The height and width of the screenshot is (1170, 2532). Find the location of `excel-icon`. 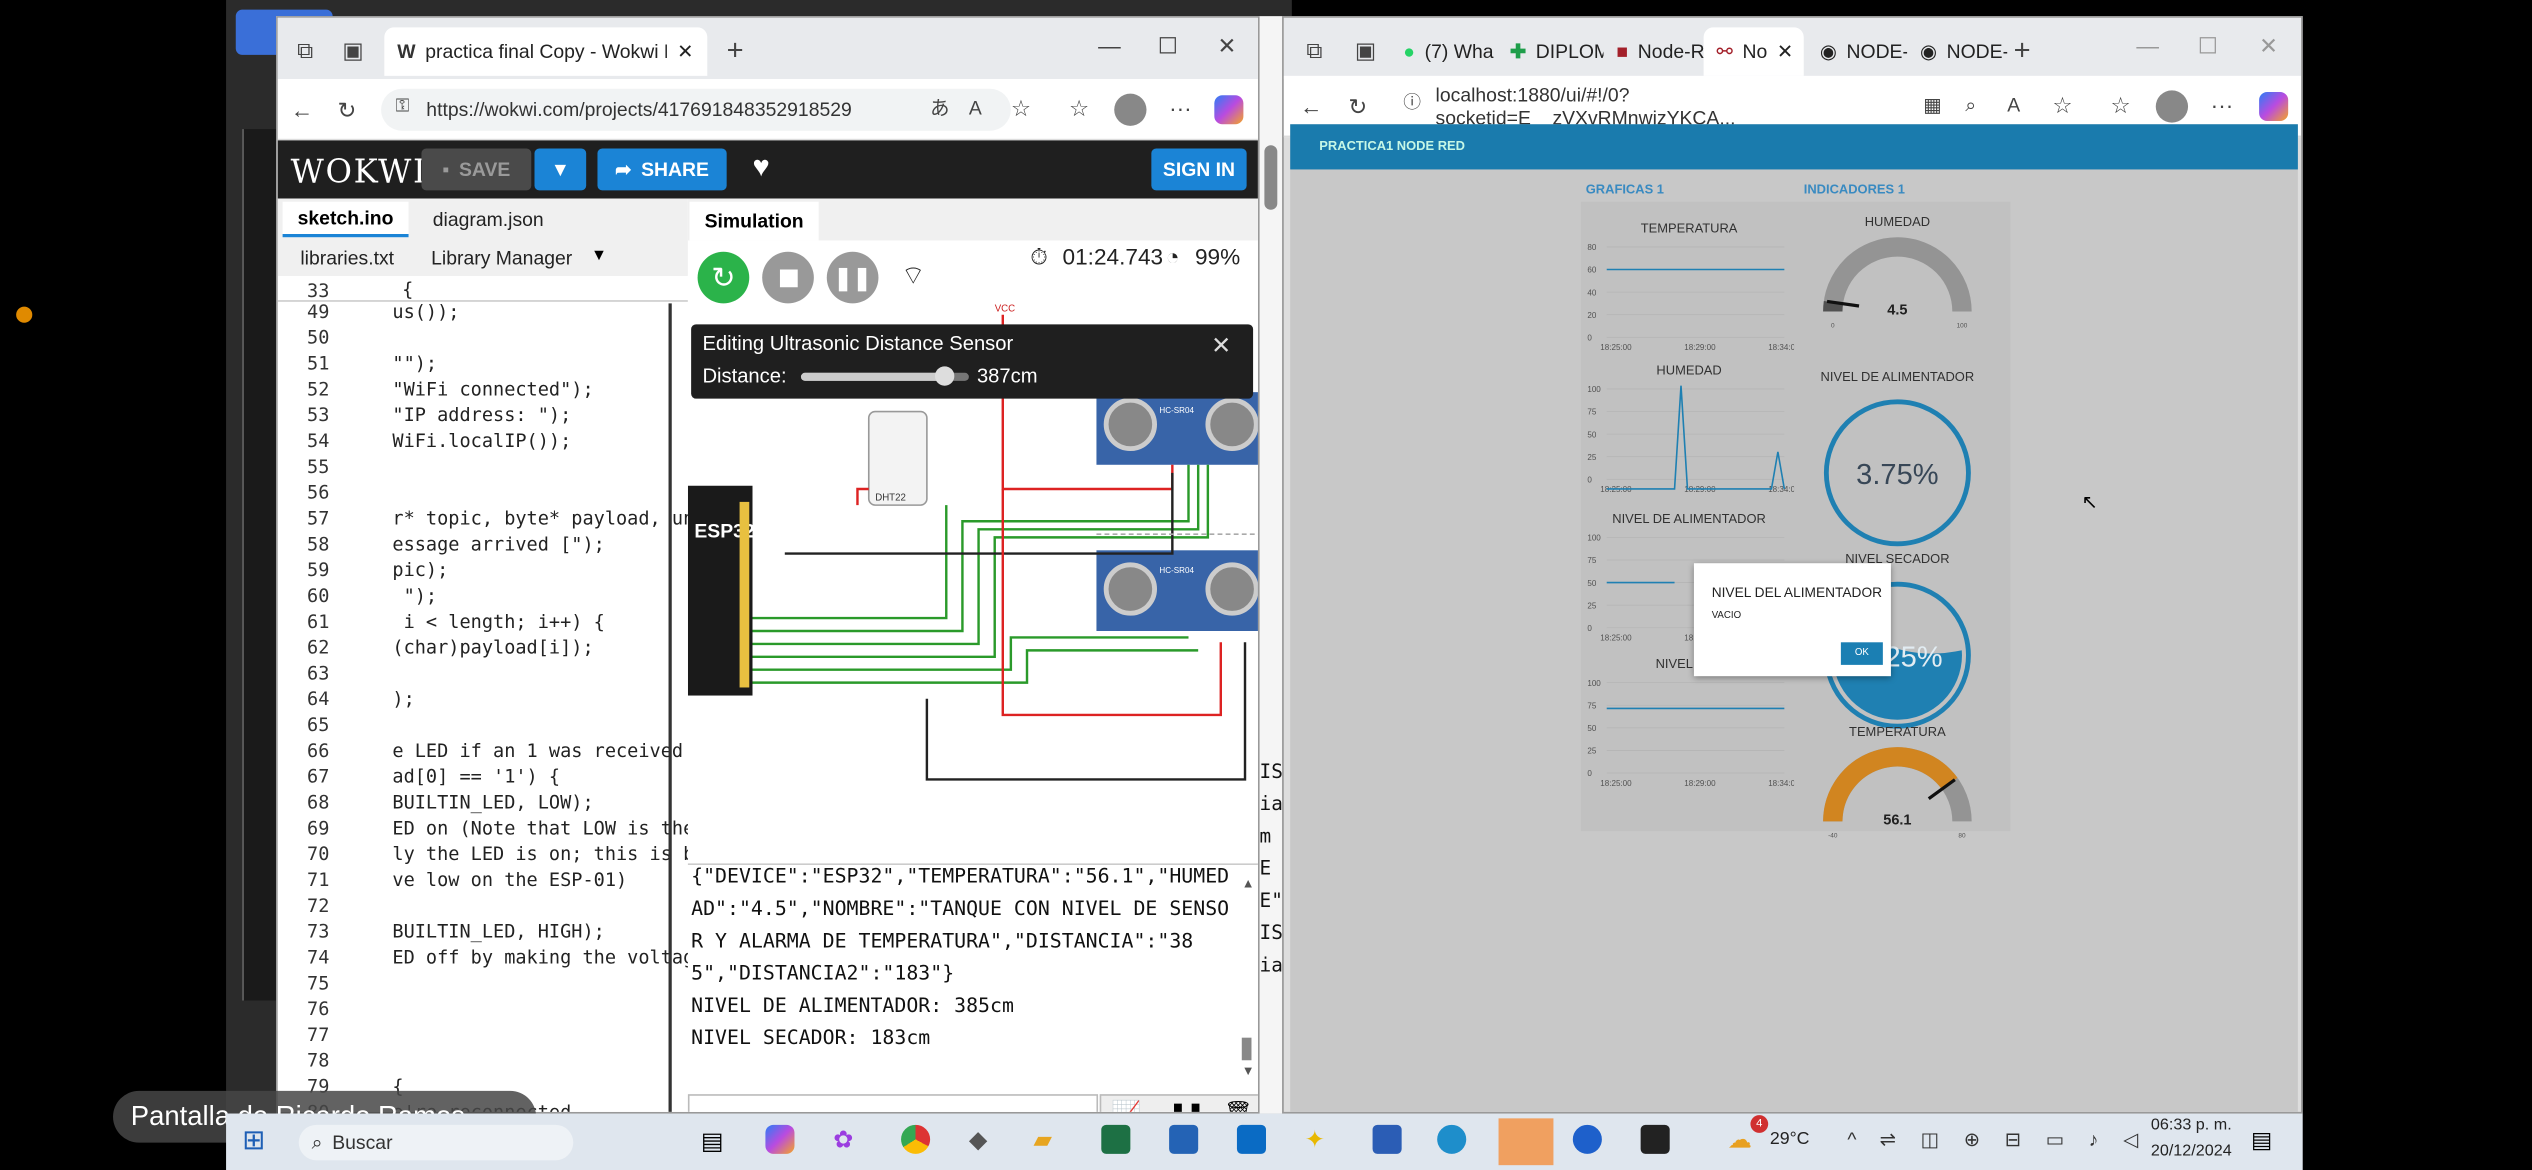

excel-icon is located at coordinates (1116, 1139).